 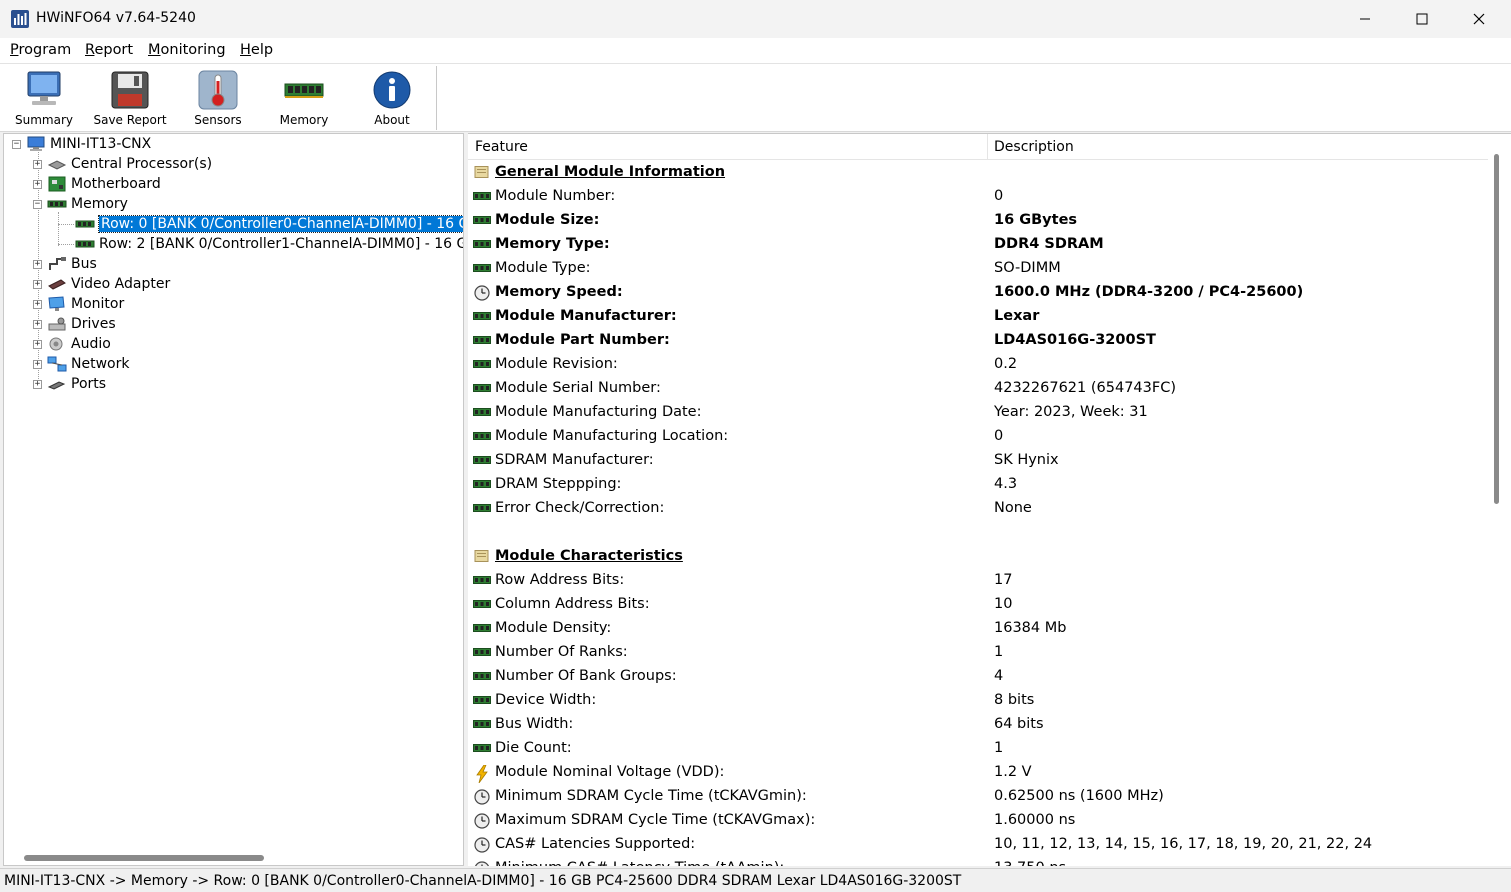 What do you see at coordinates (978, 317) in the screenshot?
I see `detail-row: Module Manufacturer: Lexar` at bounding box center [978, 317].